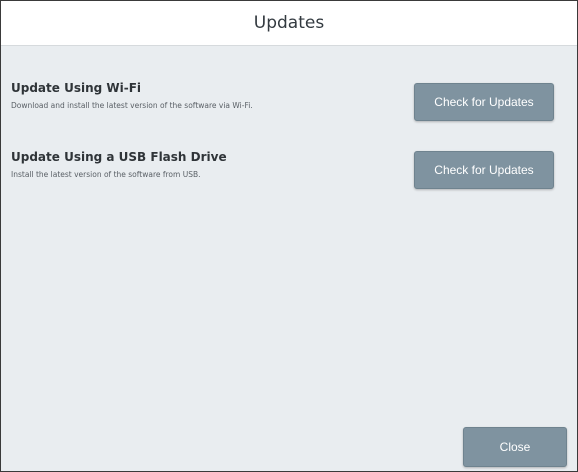 Image resolution: width=578 pixels, height=472 pixels. I want to click on usb-check-for-updates-button: Check for Updates, so click(484, 170).